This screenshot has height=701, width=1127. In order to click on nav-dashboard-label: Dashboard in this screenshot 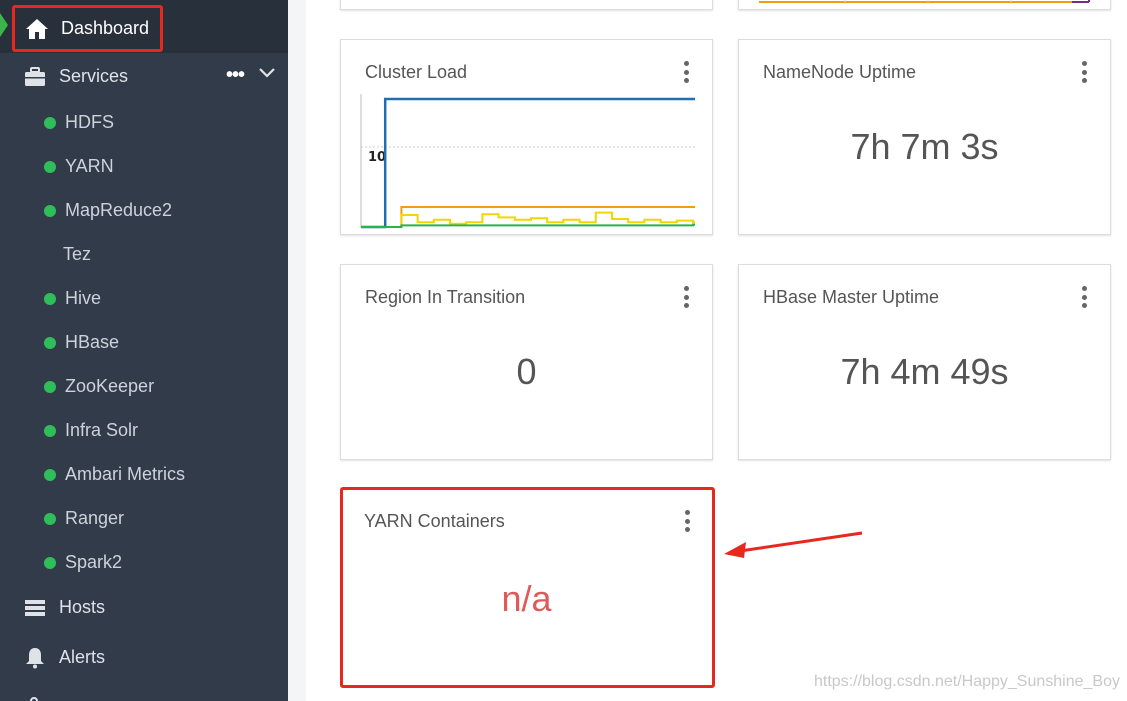, I will do `click(105, 28)`.